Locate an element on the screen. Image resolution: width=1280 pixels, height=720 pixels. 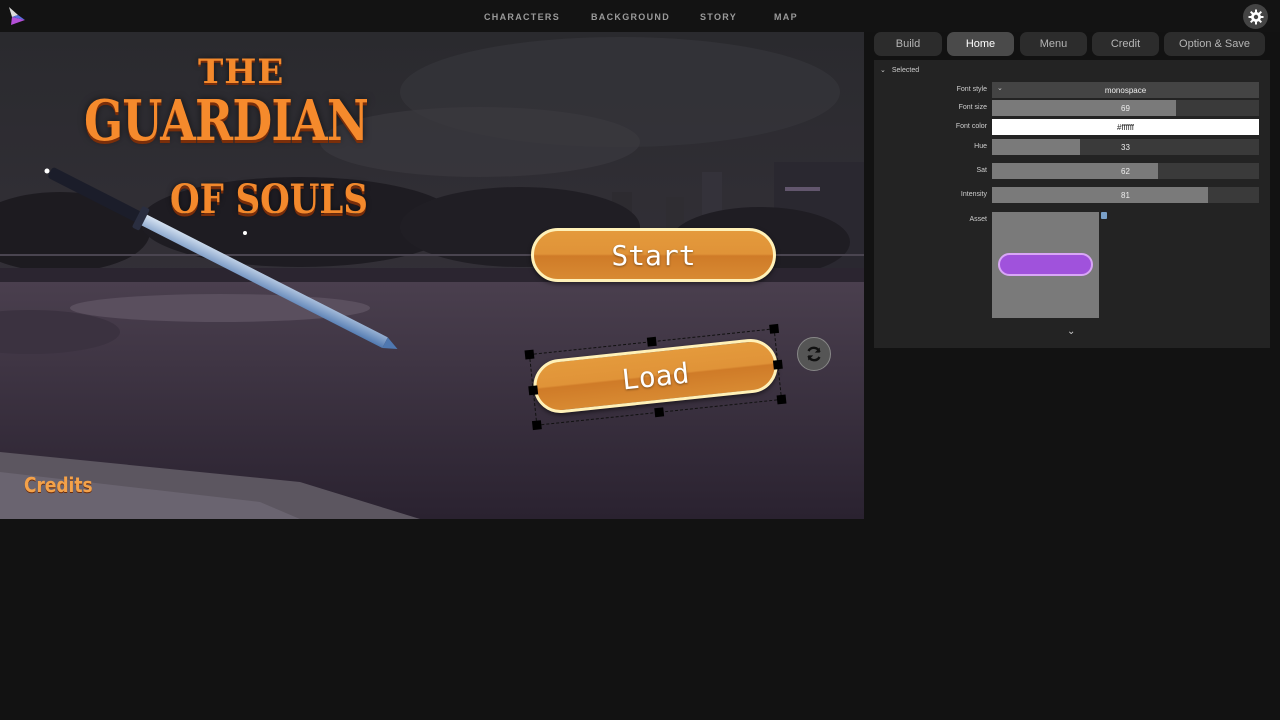
hue-fill is located at coordinates (1036, 147).